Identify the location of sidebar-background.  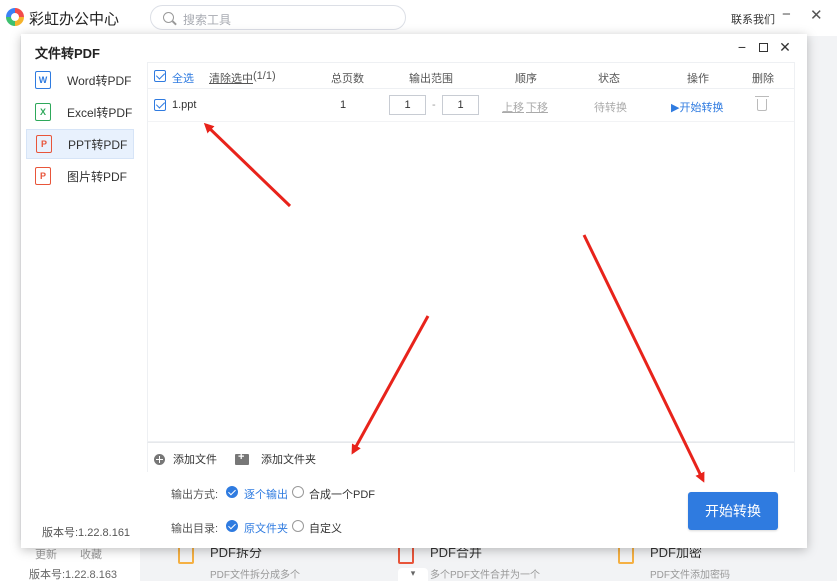
(10, 288).